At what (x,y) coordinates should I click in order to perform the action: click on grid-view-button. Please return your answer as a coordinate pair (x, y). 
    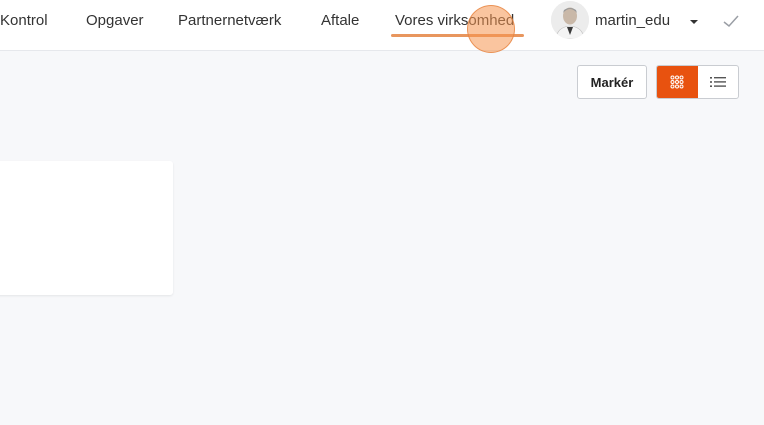
    Looking at the image, I should click on (677, 82).